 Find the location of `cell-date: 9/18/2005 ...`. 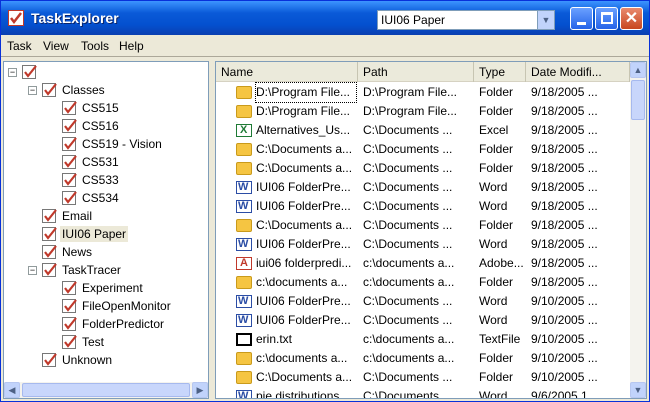

cell-date: 9/18/2005 ... is located at coordinates (564, 244).